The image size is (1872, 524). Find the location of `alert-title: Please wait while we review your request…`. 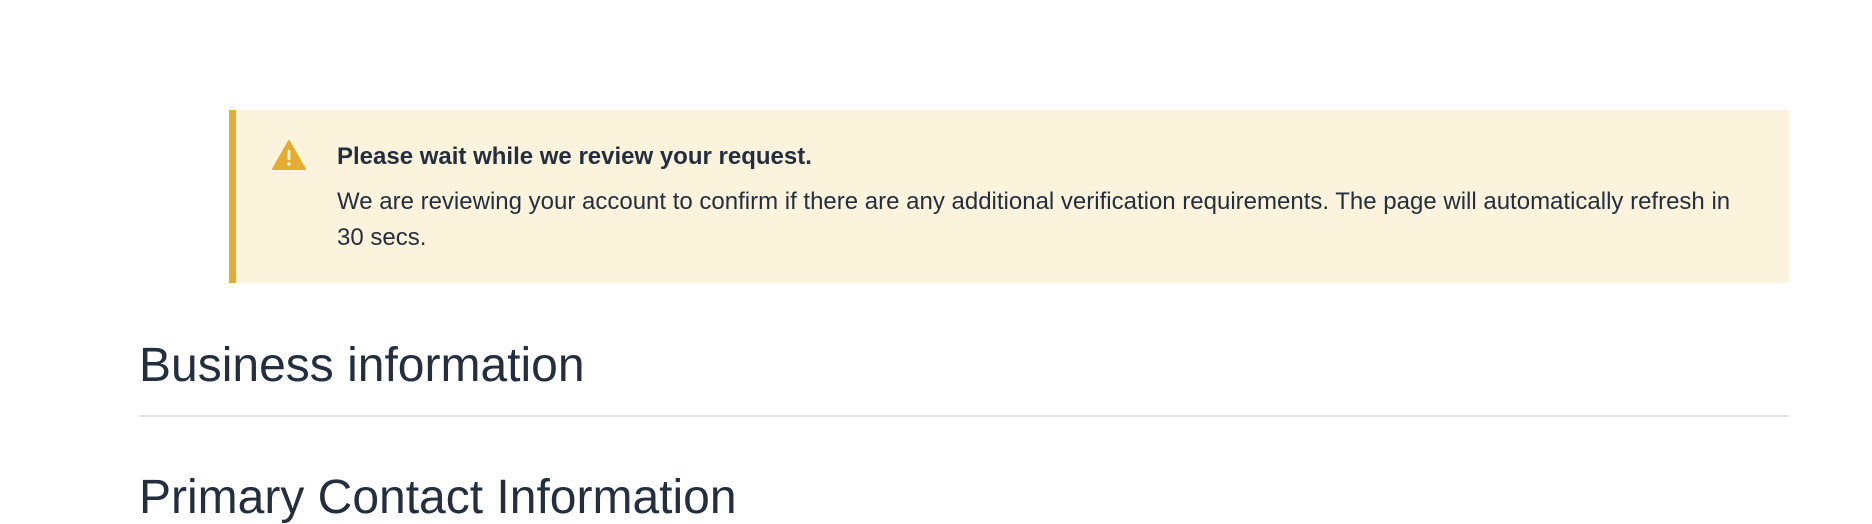

alert-title: Please wait while we review your request… is located at coordinates (574, 156).